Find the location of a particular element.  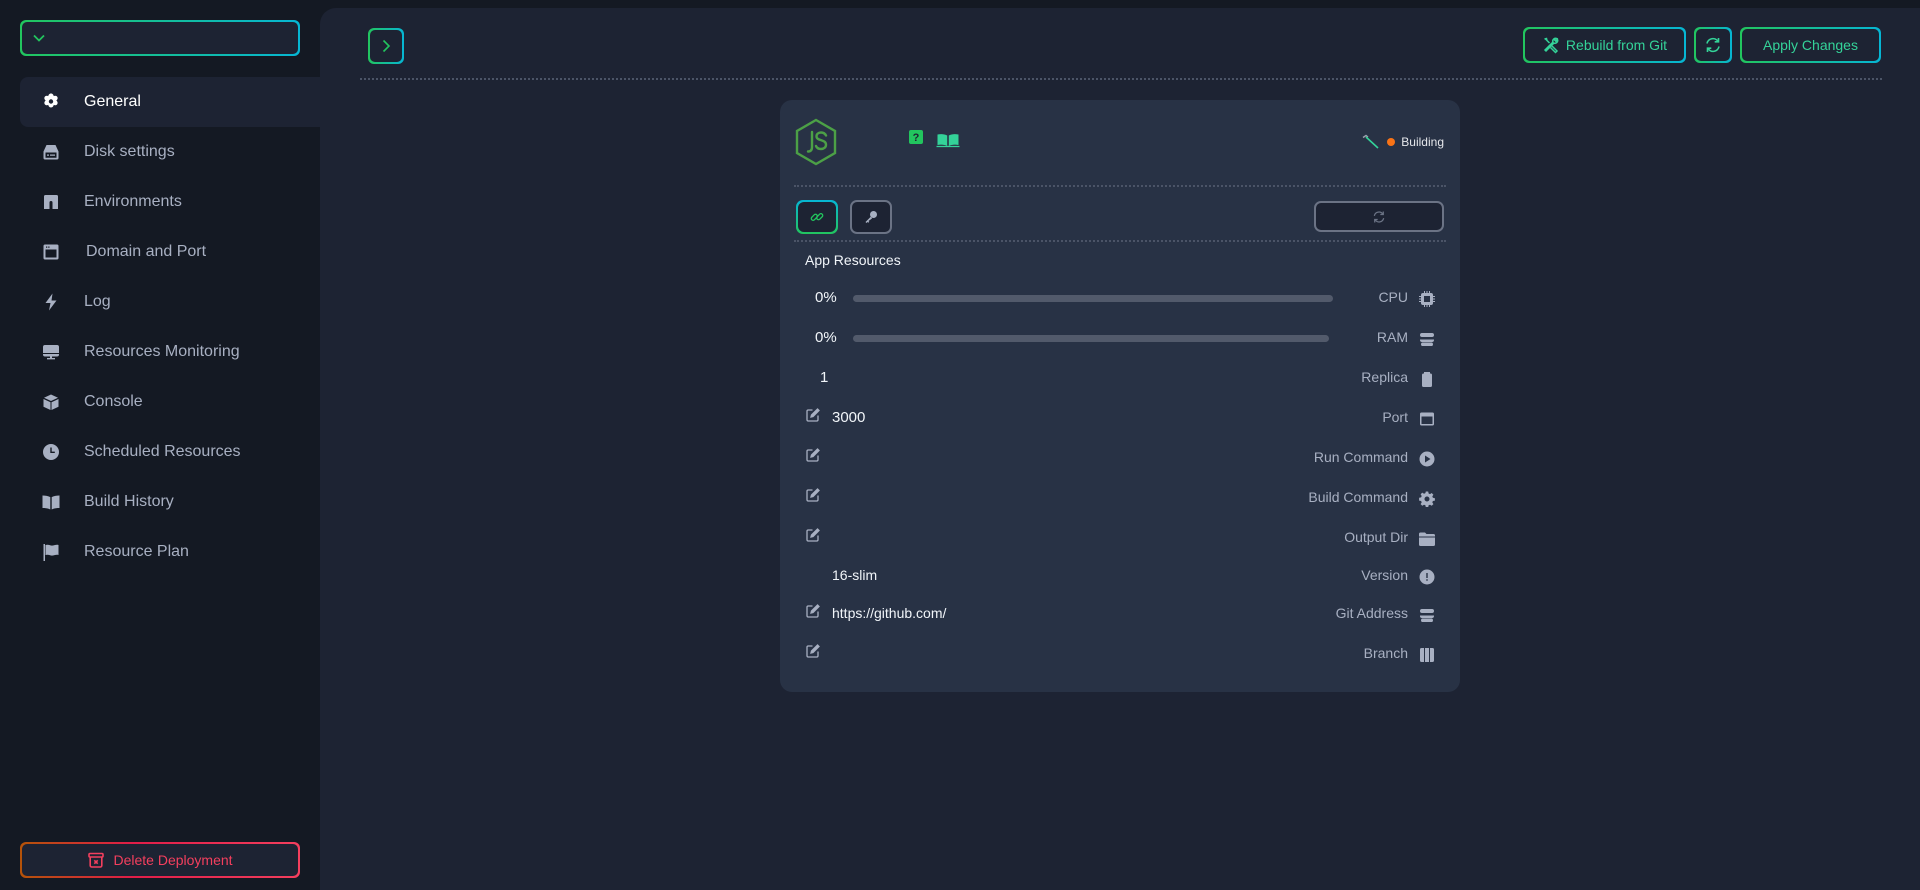

cube-icon is located at coordinates (51, 402).